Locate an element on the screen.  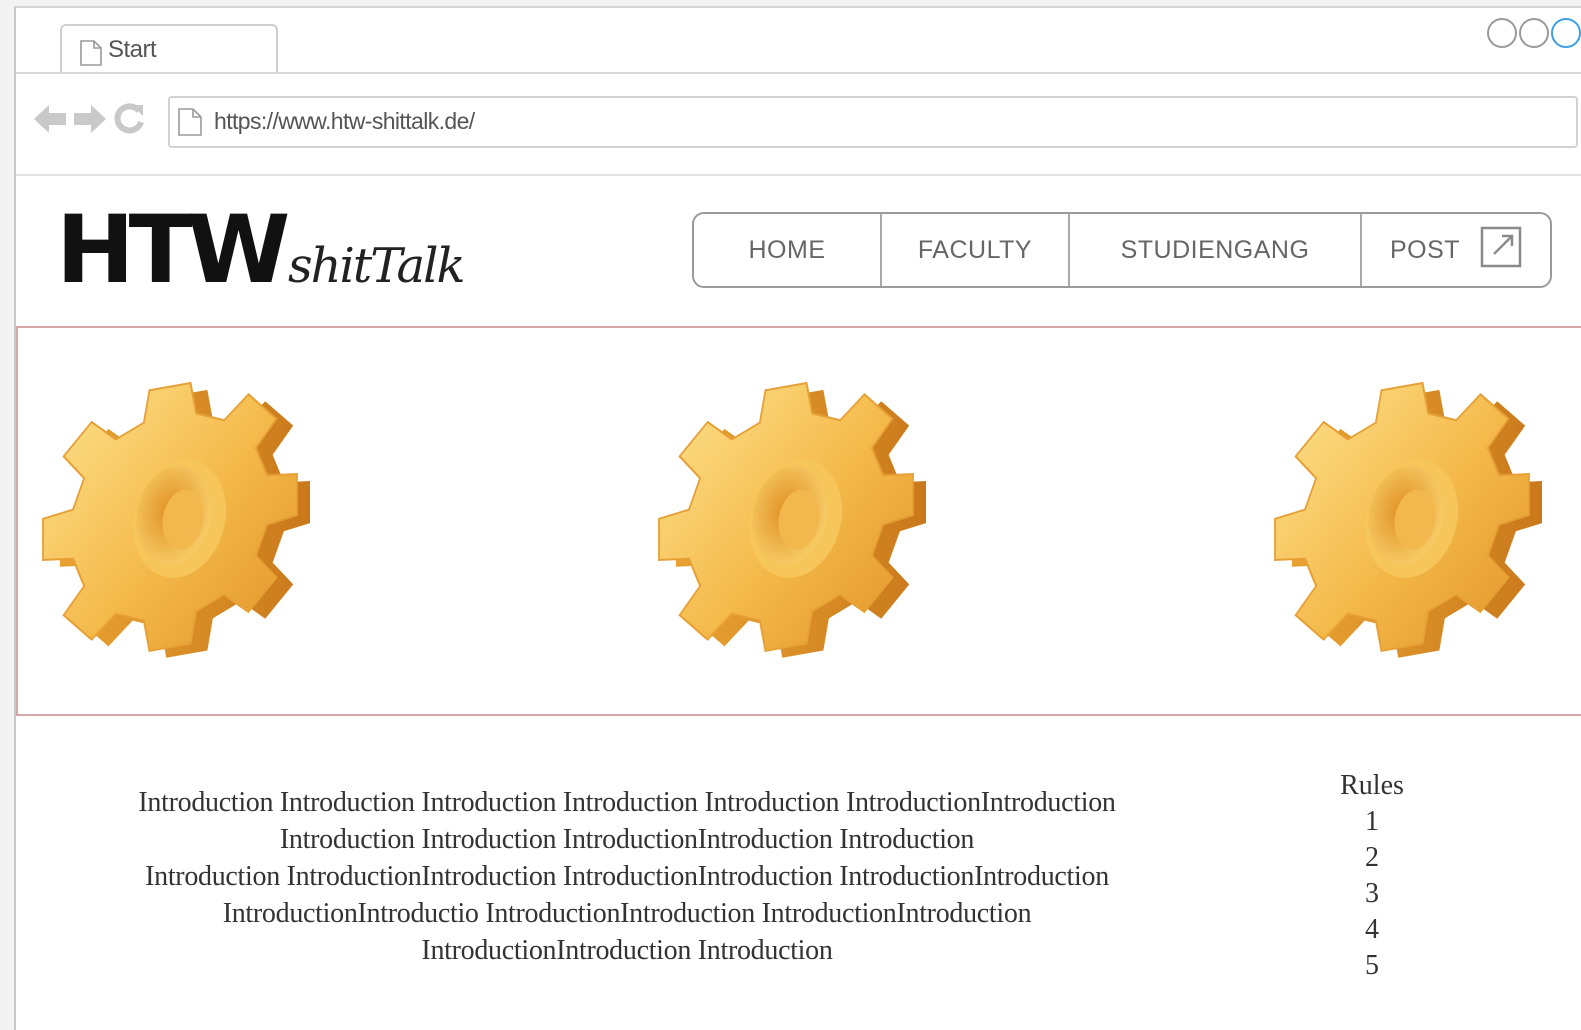
reload-icon is located at coordinates (129, 121).